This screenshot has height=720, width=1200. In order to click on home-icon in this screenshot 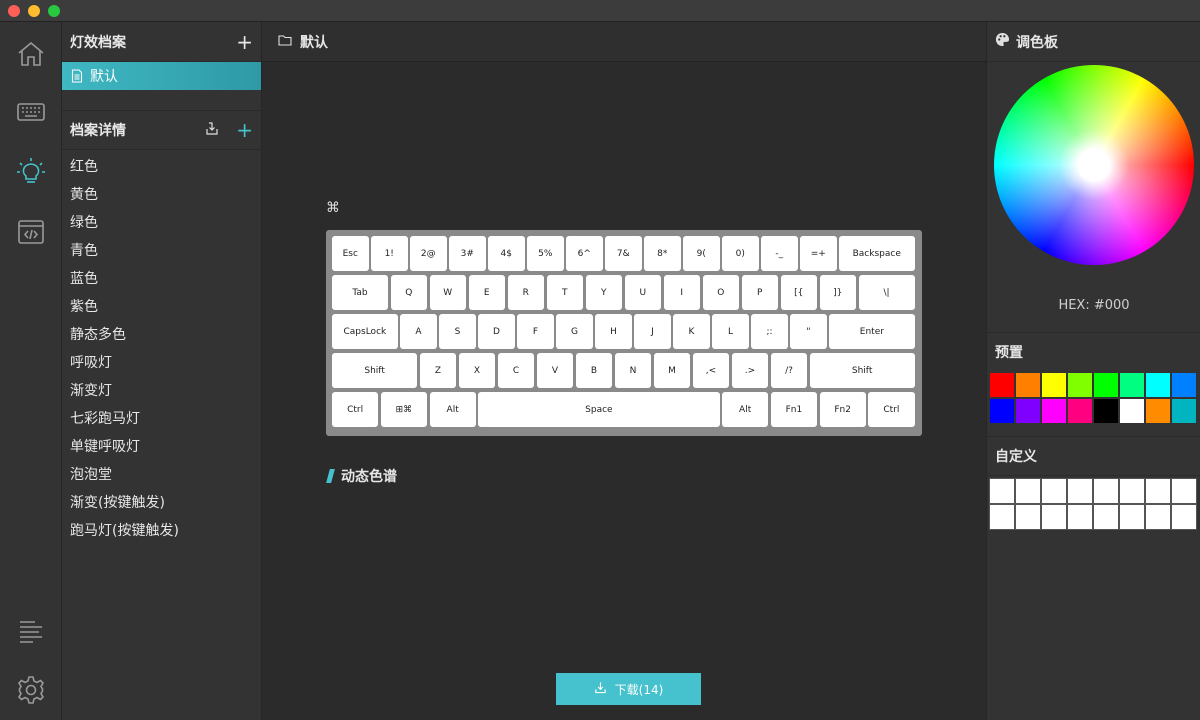, I will do `click(31, 54)`.